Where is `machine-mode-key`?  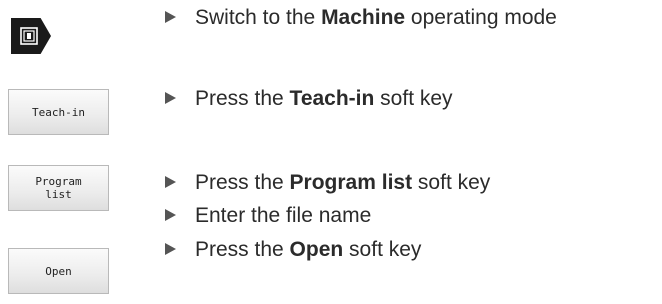 machine-mode-key is located at coordinates (31, 36).